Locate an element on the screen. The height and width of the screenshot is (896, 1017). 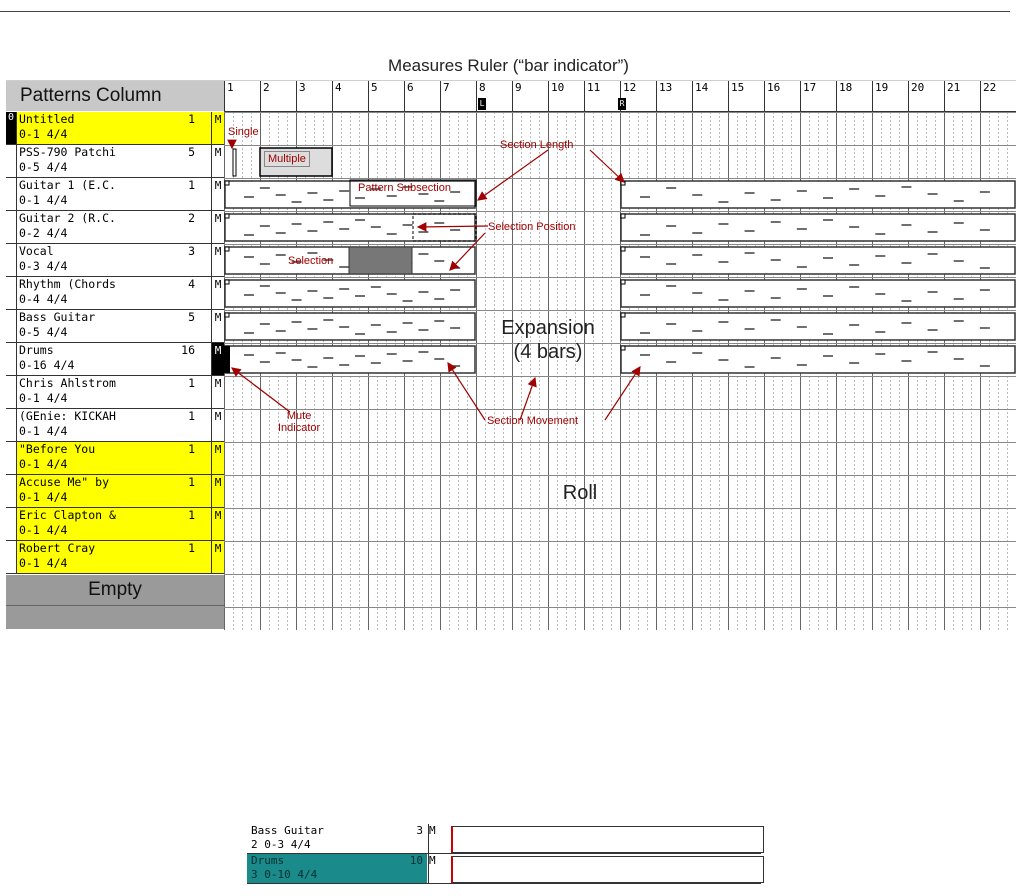
thumbnail-detail: Bass Guitar 2 0-3 4/4 3 M Drums 3 0-10 4/4 10 M is located at coordinates (505, 854).